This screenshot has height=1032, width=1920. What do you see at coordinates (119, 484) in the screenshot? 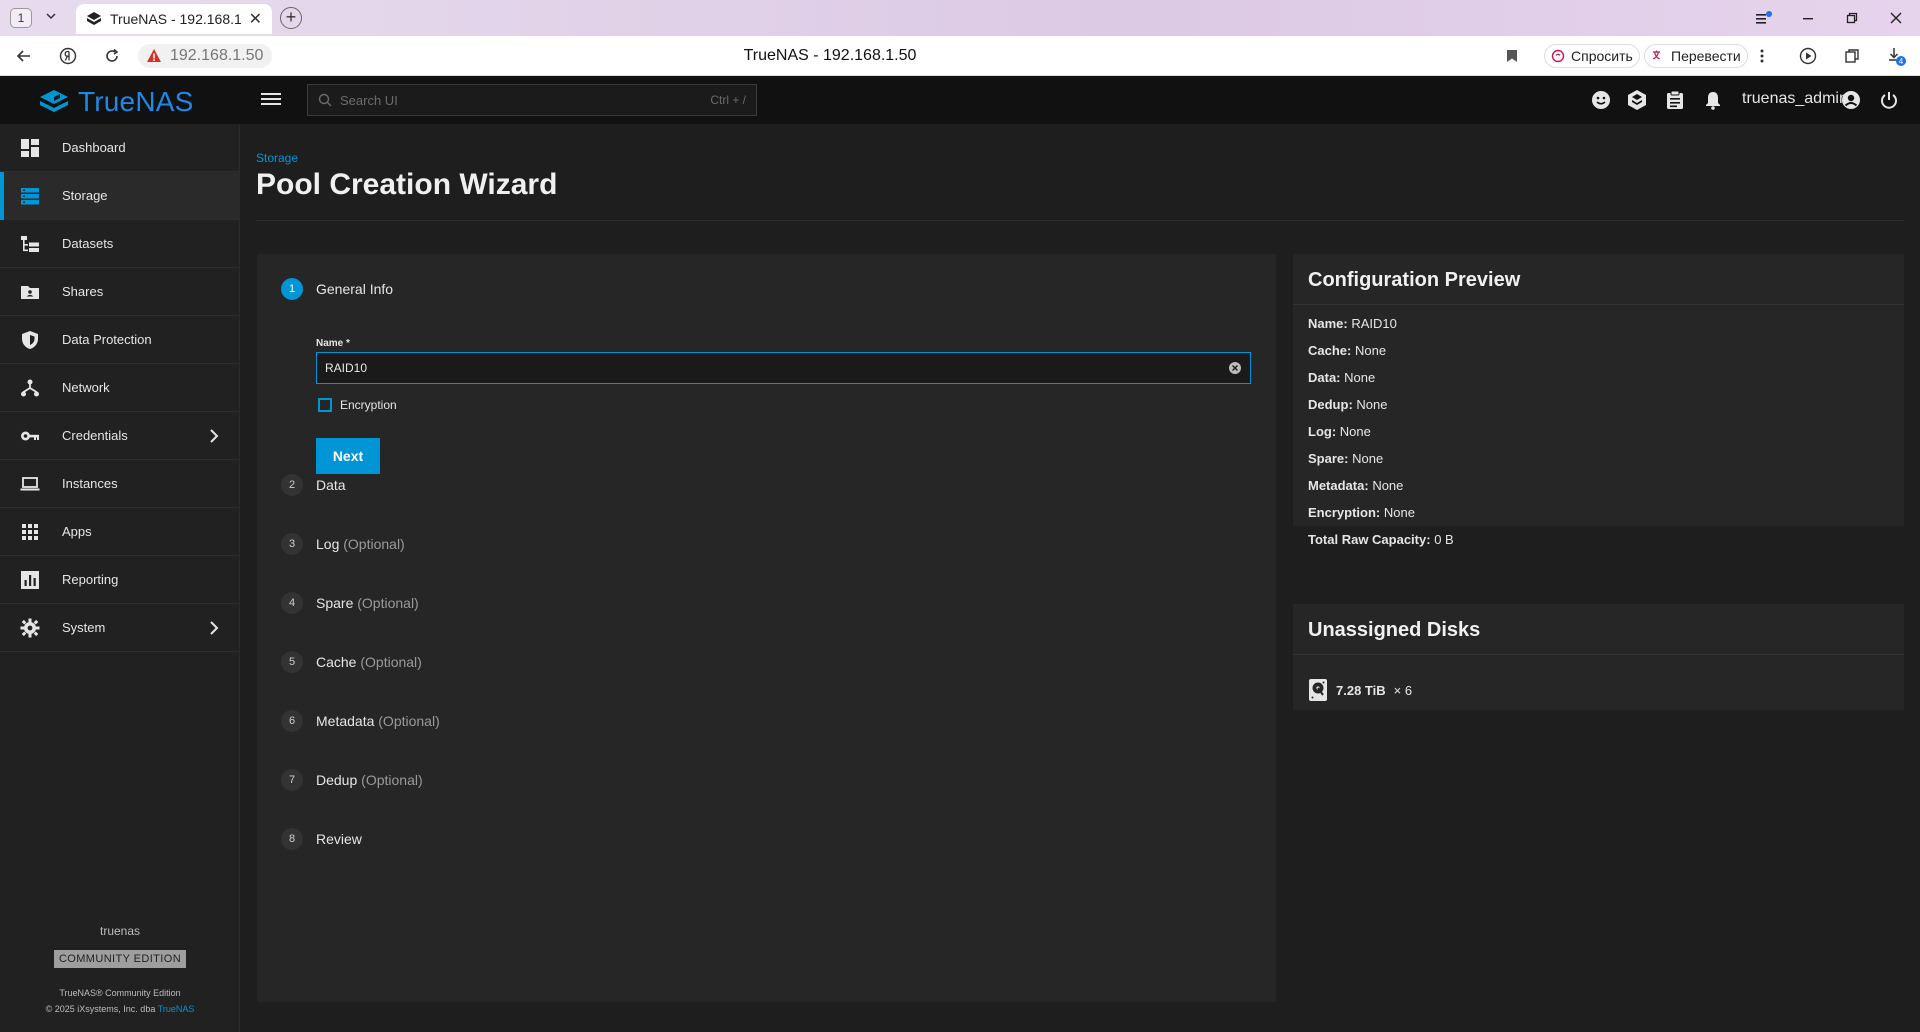
I see `sidebar-item-instances: Instances` at bounding box center [119, 484].